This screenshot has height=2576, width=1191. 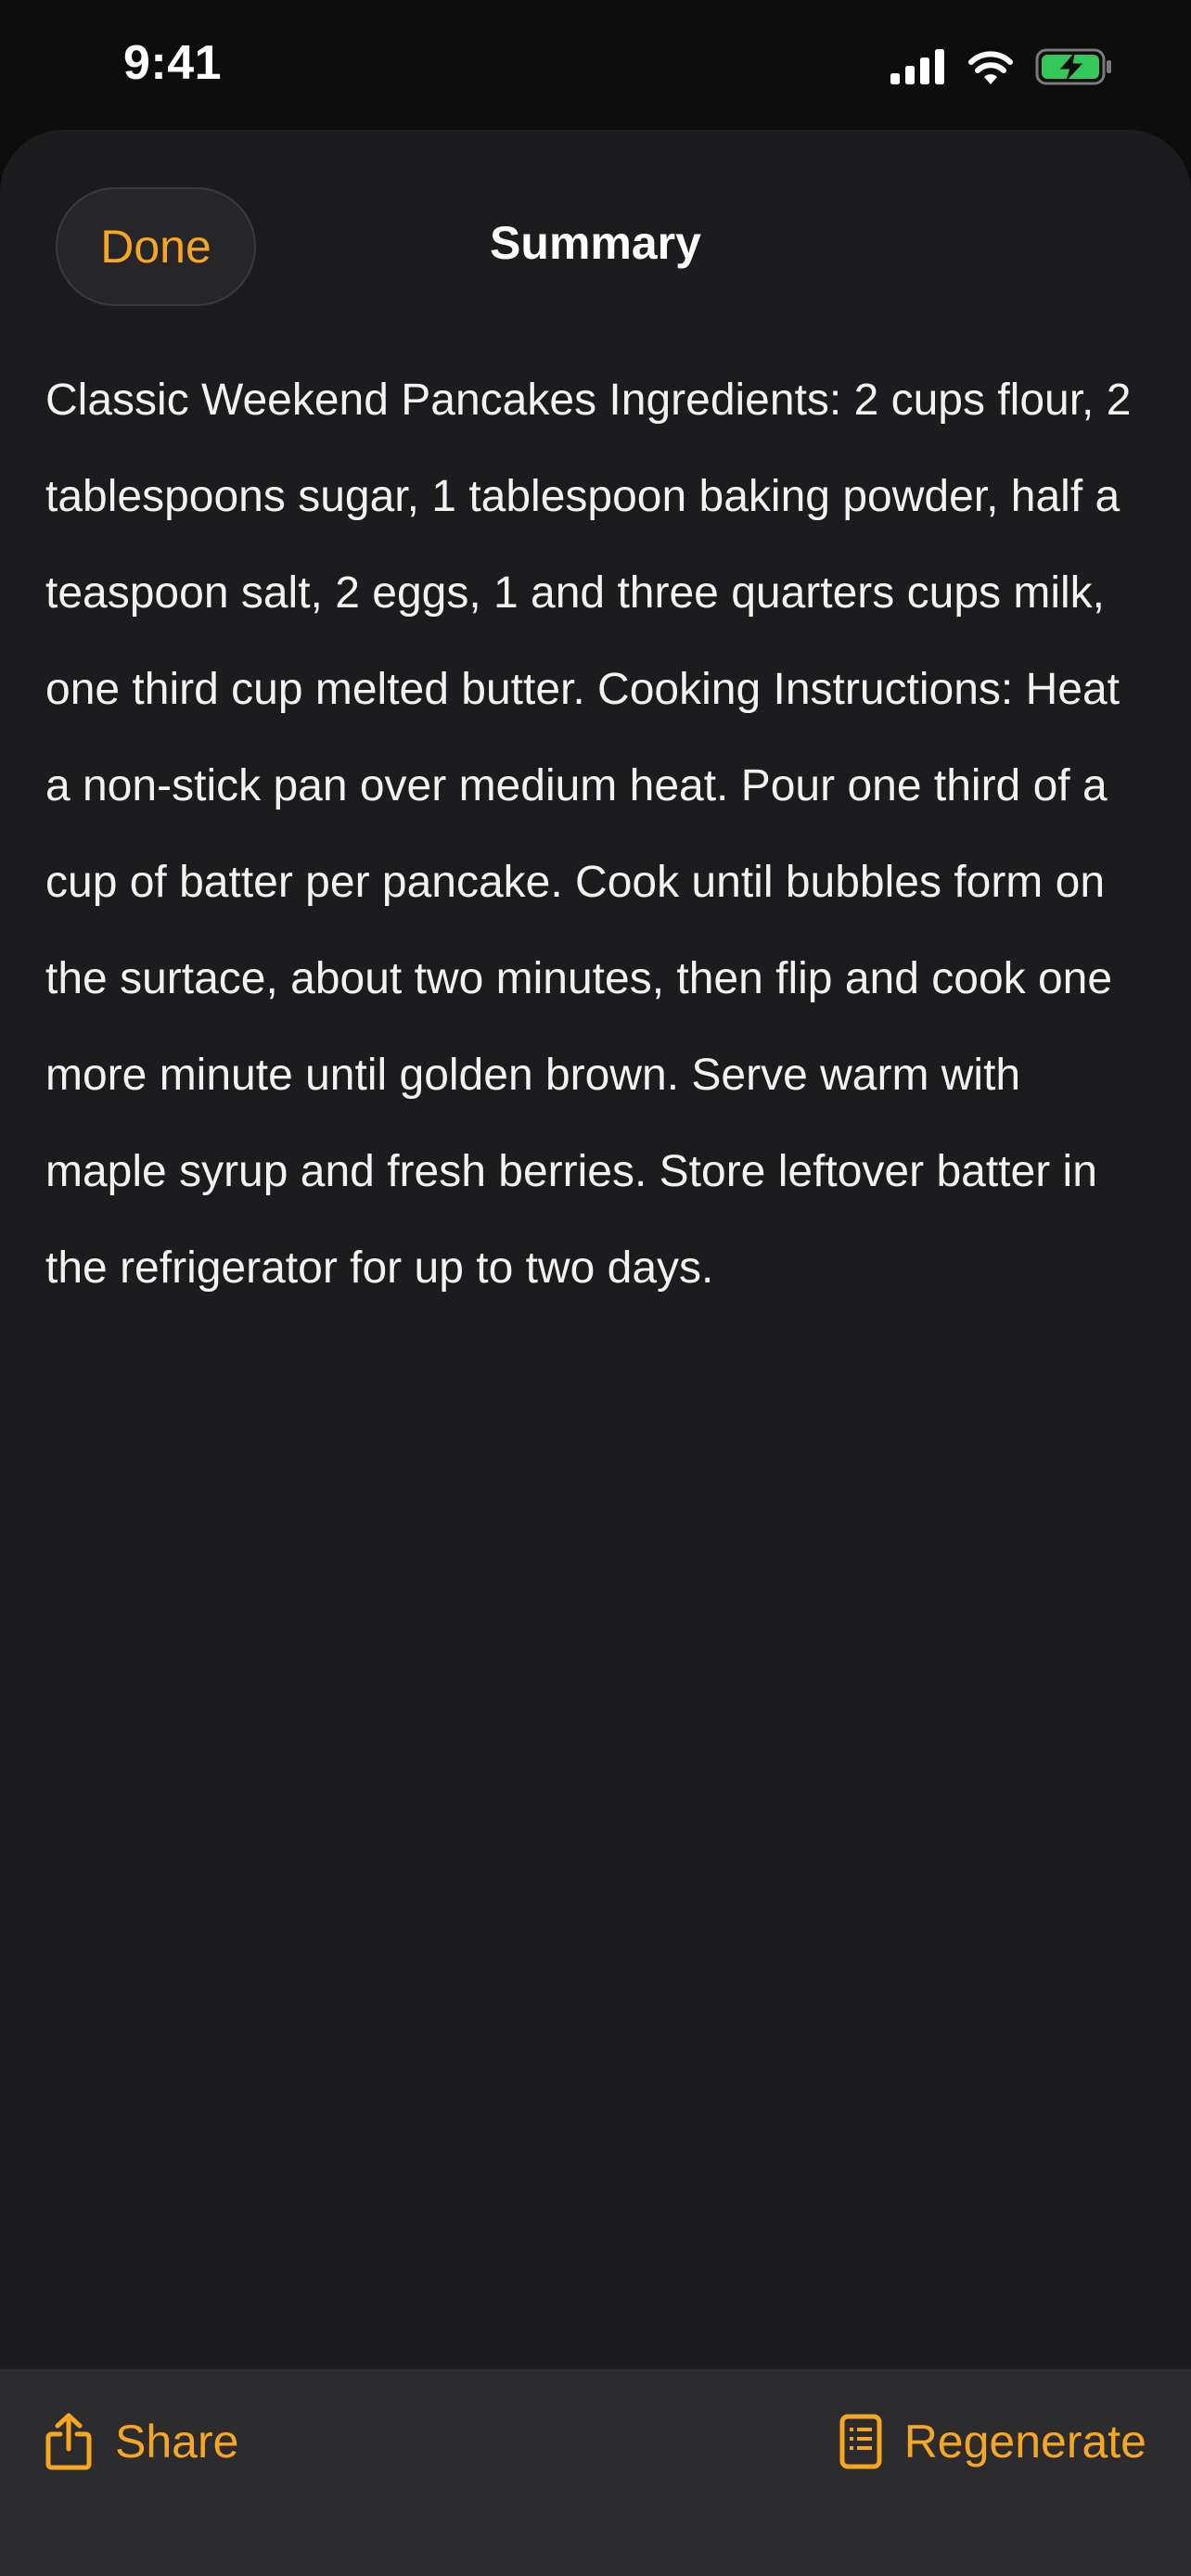 I want to click on share-label: Share, so click(x=177, y=2442).